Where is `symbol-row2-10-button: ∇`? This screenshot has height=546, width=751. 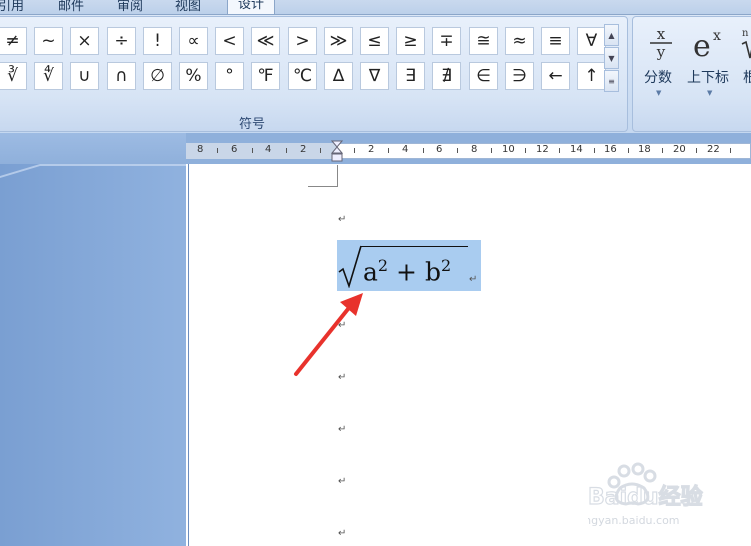
symbol-row2-10-button: ∇ is located at coordinates (374, 76).